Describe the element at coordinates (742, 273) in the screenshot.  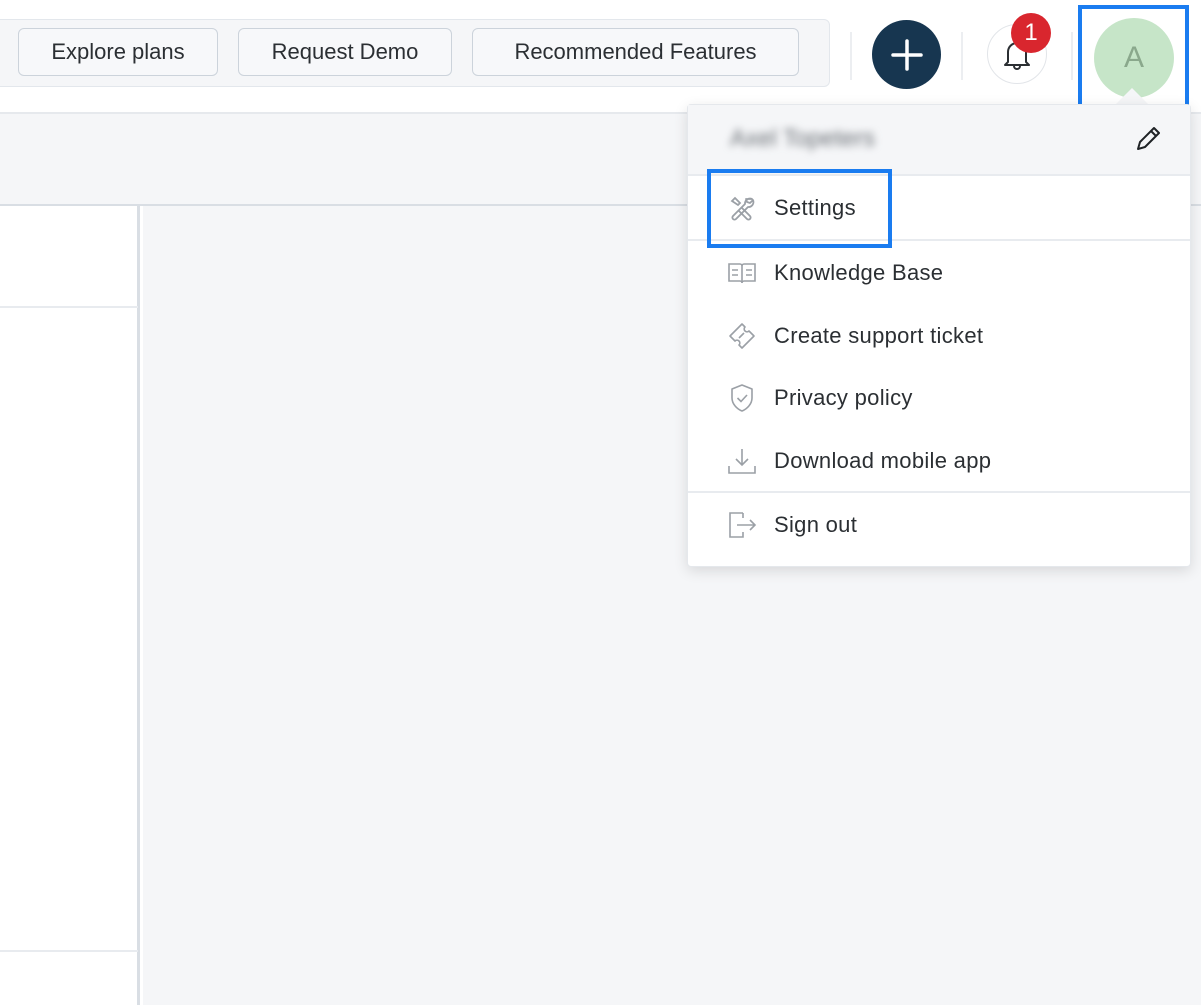
I see `book-icon` at that location.